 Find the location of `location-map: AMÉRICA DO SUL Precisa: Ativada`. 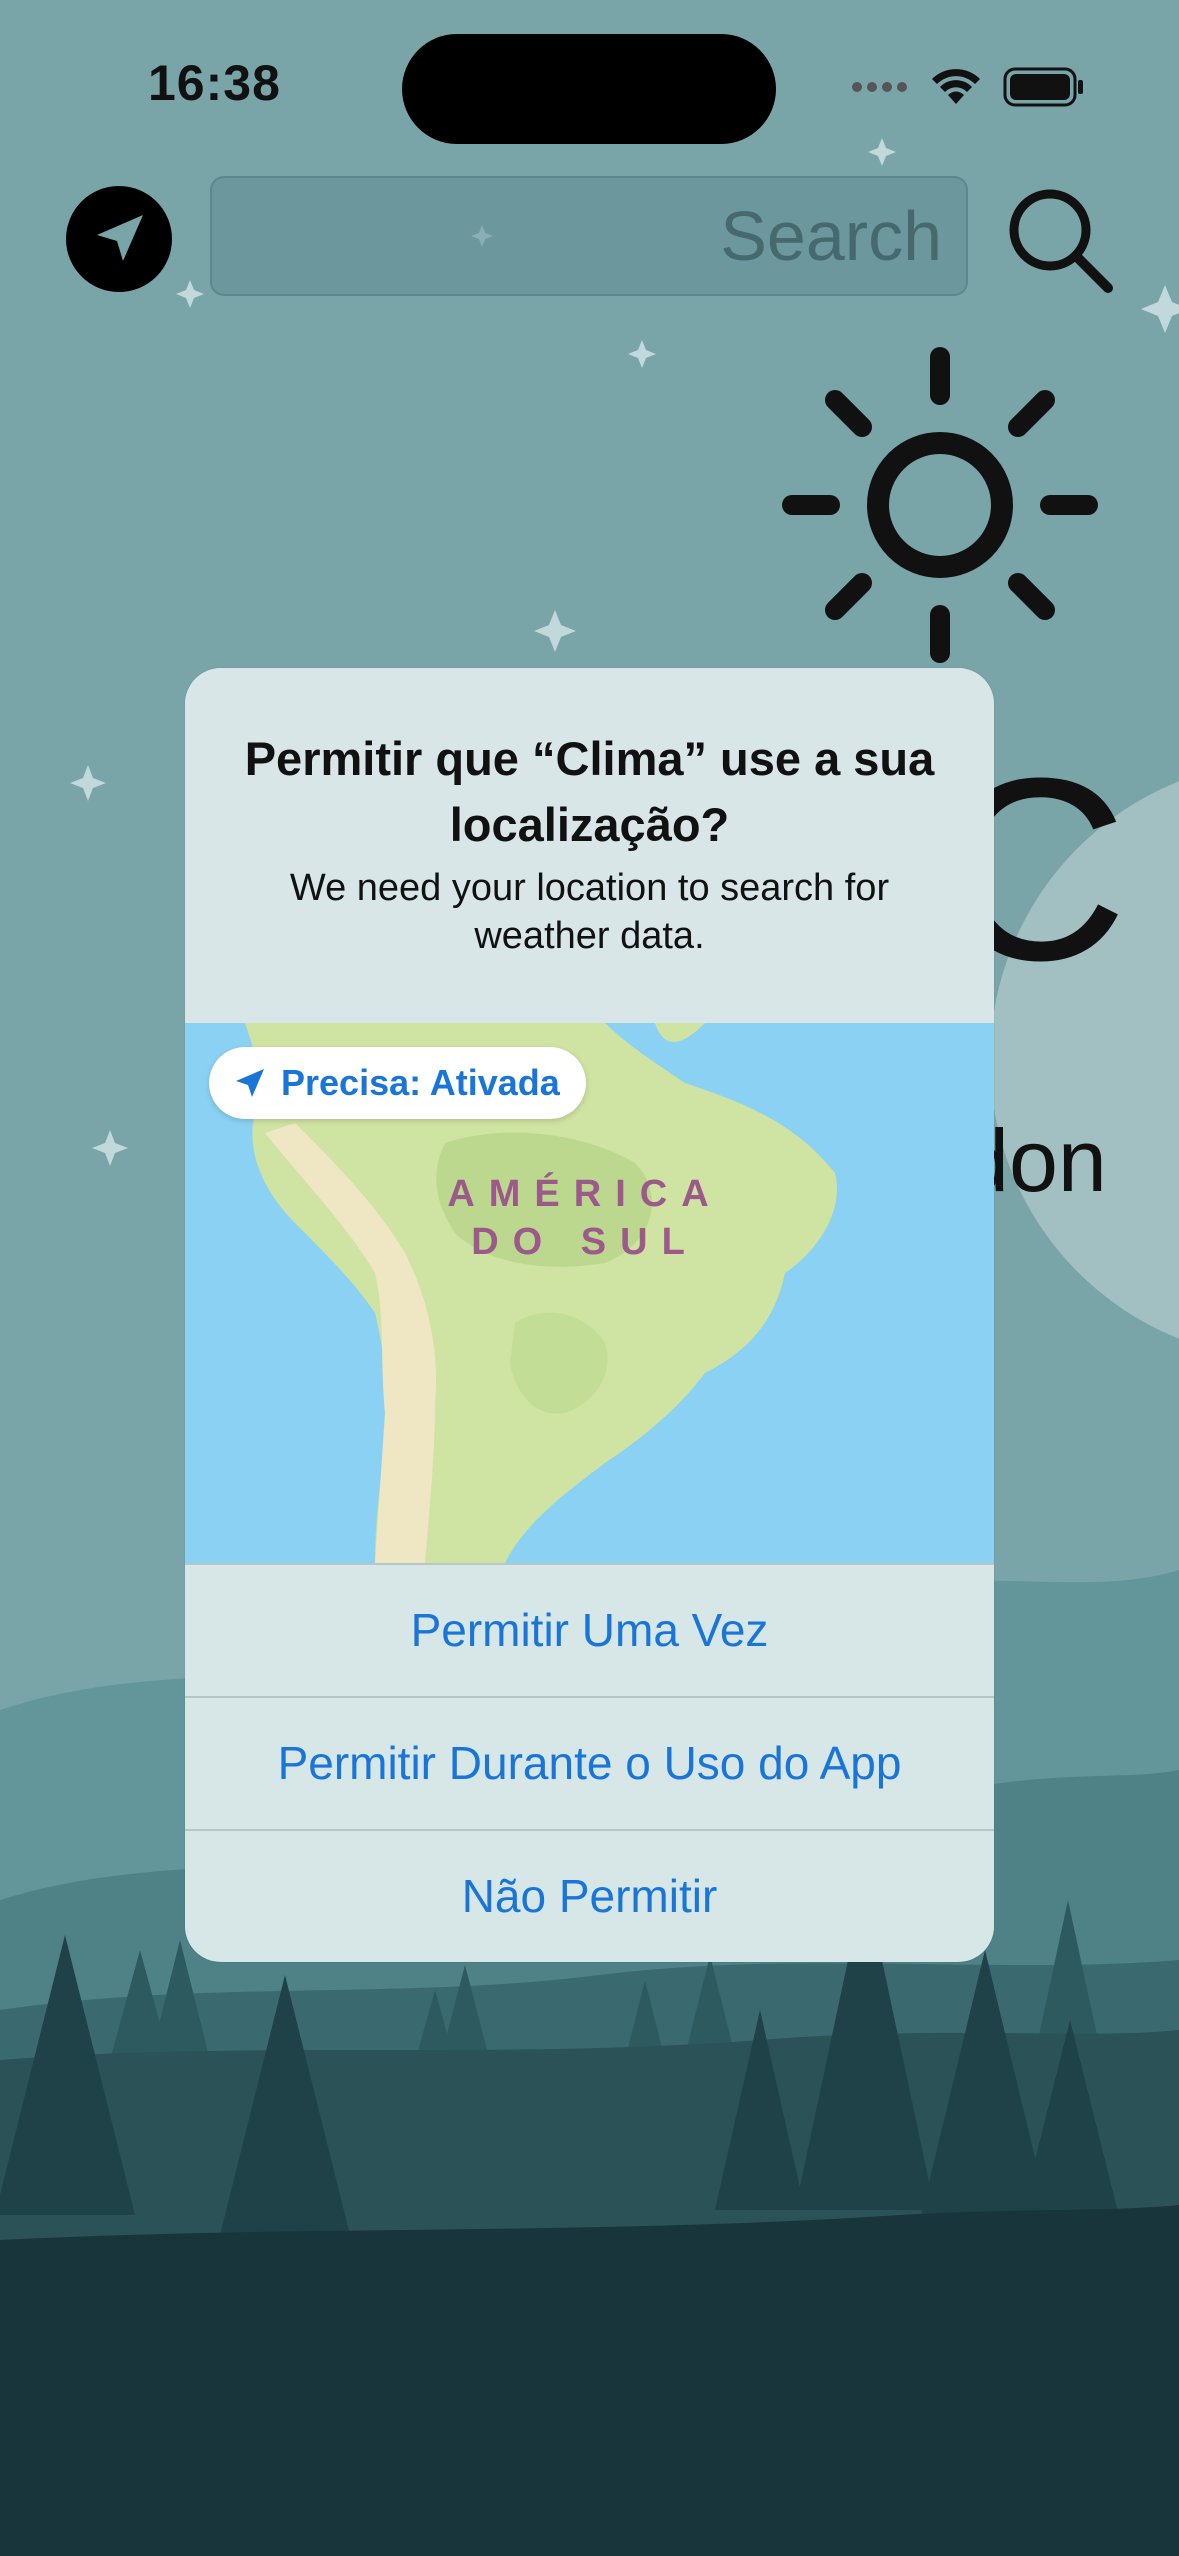

location-map: AMÉRICA DO SUL Precisa: Ativada is located at coordinates (589, 1293).